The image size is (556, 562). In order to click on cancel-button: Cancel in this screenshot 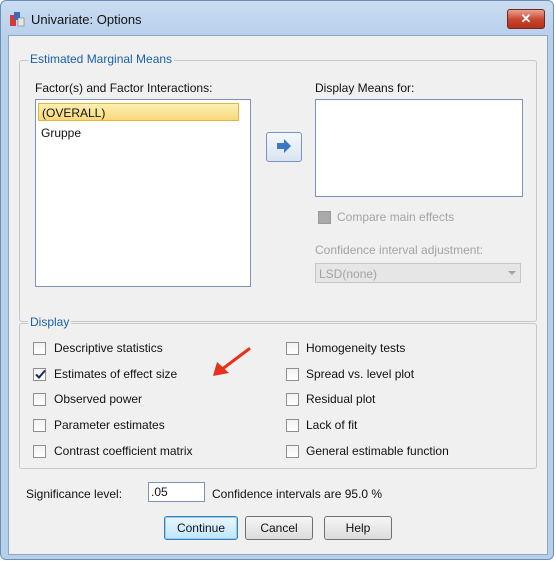, I will do `click(279, 528)`.